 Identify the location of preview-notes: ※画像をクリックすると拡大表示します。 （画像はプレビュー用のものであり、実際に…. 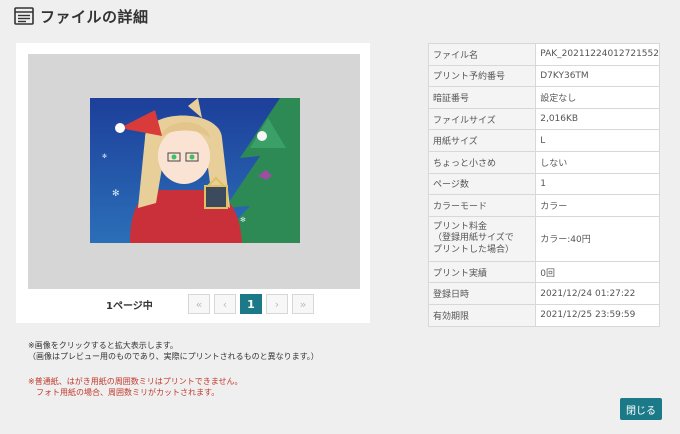
(173, 351).